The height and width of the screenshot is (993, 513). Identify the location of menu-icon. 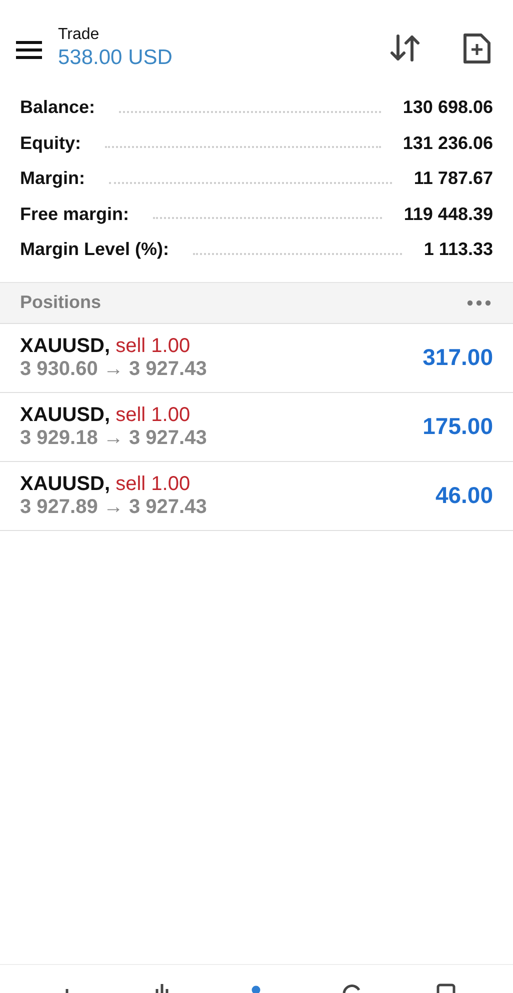
(29, 50).